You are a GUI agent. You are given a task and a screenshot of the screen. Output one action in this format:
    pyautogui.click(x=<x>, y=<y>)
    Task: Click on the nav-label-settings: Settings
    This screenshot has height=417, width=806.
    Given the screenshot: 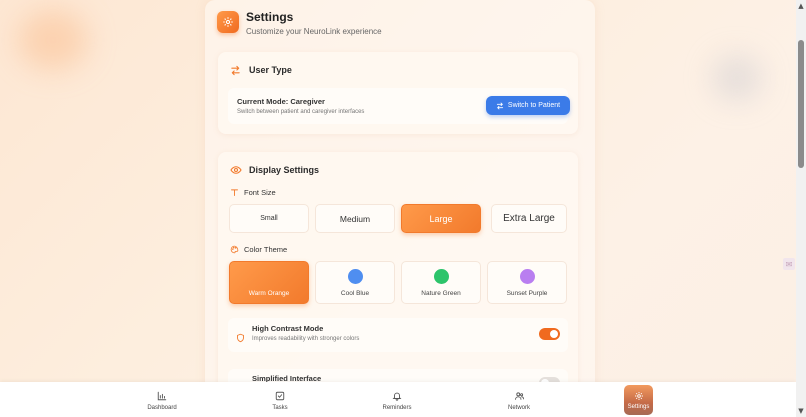 What is the action you would take?
    pyautogui.click(x=638, y=407)
    